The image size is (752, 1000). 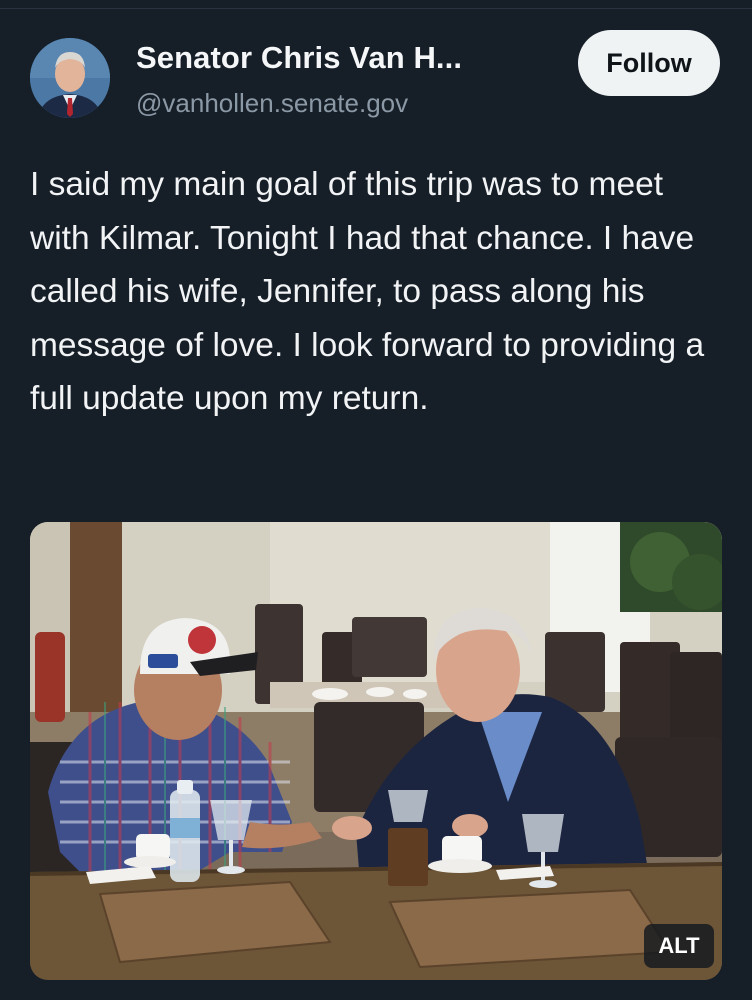 I want to click on avatar-image, so click(x=70, y=78).